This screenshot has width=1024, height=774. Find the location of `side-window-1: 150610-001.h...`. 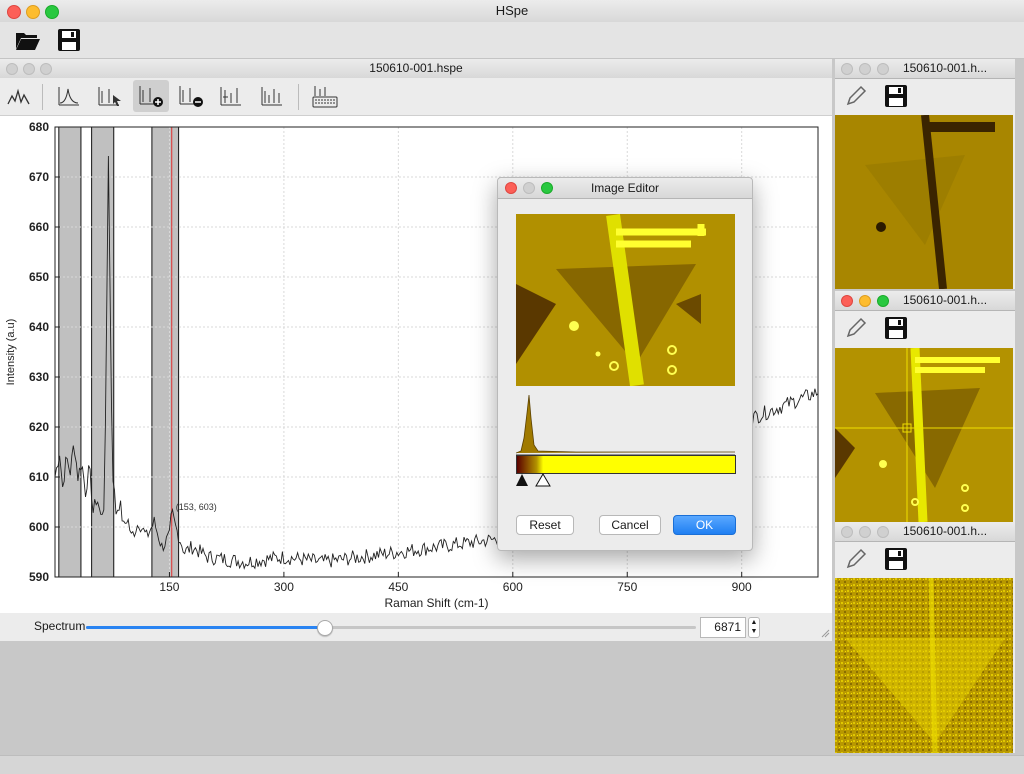

side-window-1: 150610-001.h... is located at coordinates (925, 174).